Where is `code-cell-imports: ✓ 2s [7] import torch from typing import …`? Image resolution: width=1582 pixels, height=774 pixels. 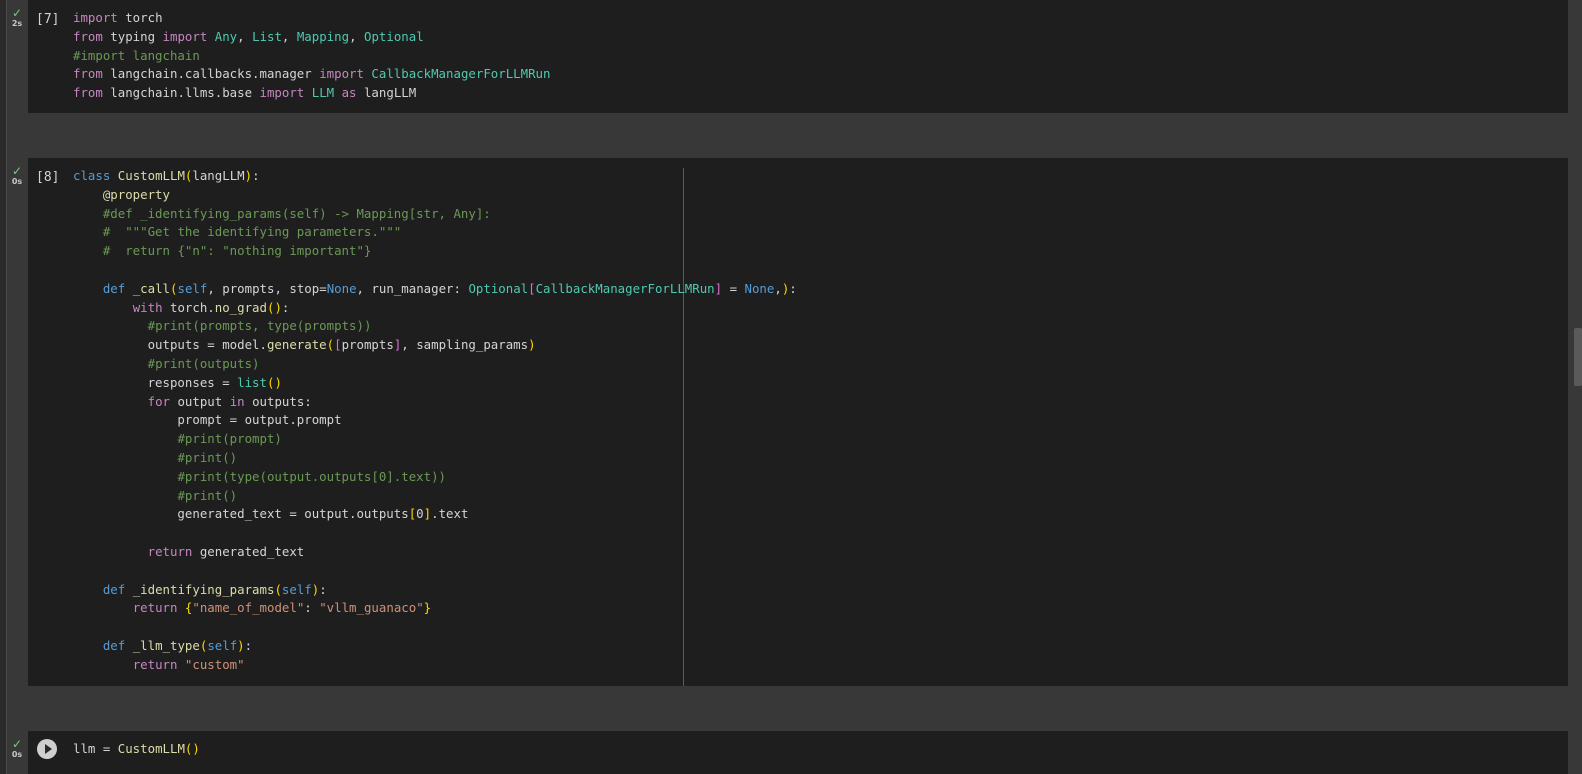
code-cell-imports: ✓ 2s [7] import torch from typing import … is located at coordinates (794, 56).